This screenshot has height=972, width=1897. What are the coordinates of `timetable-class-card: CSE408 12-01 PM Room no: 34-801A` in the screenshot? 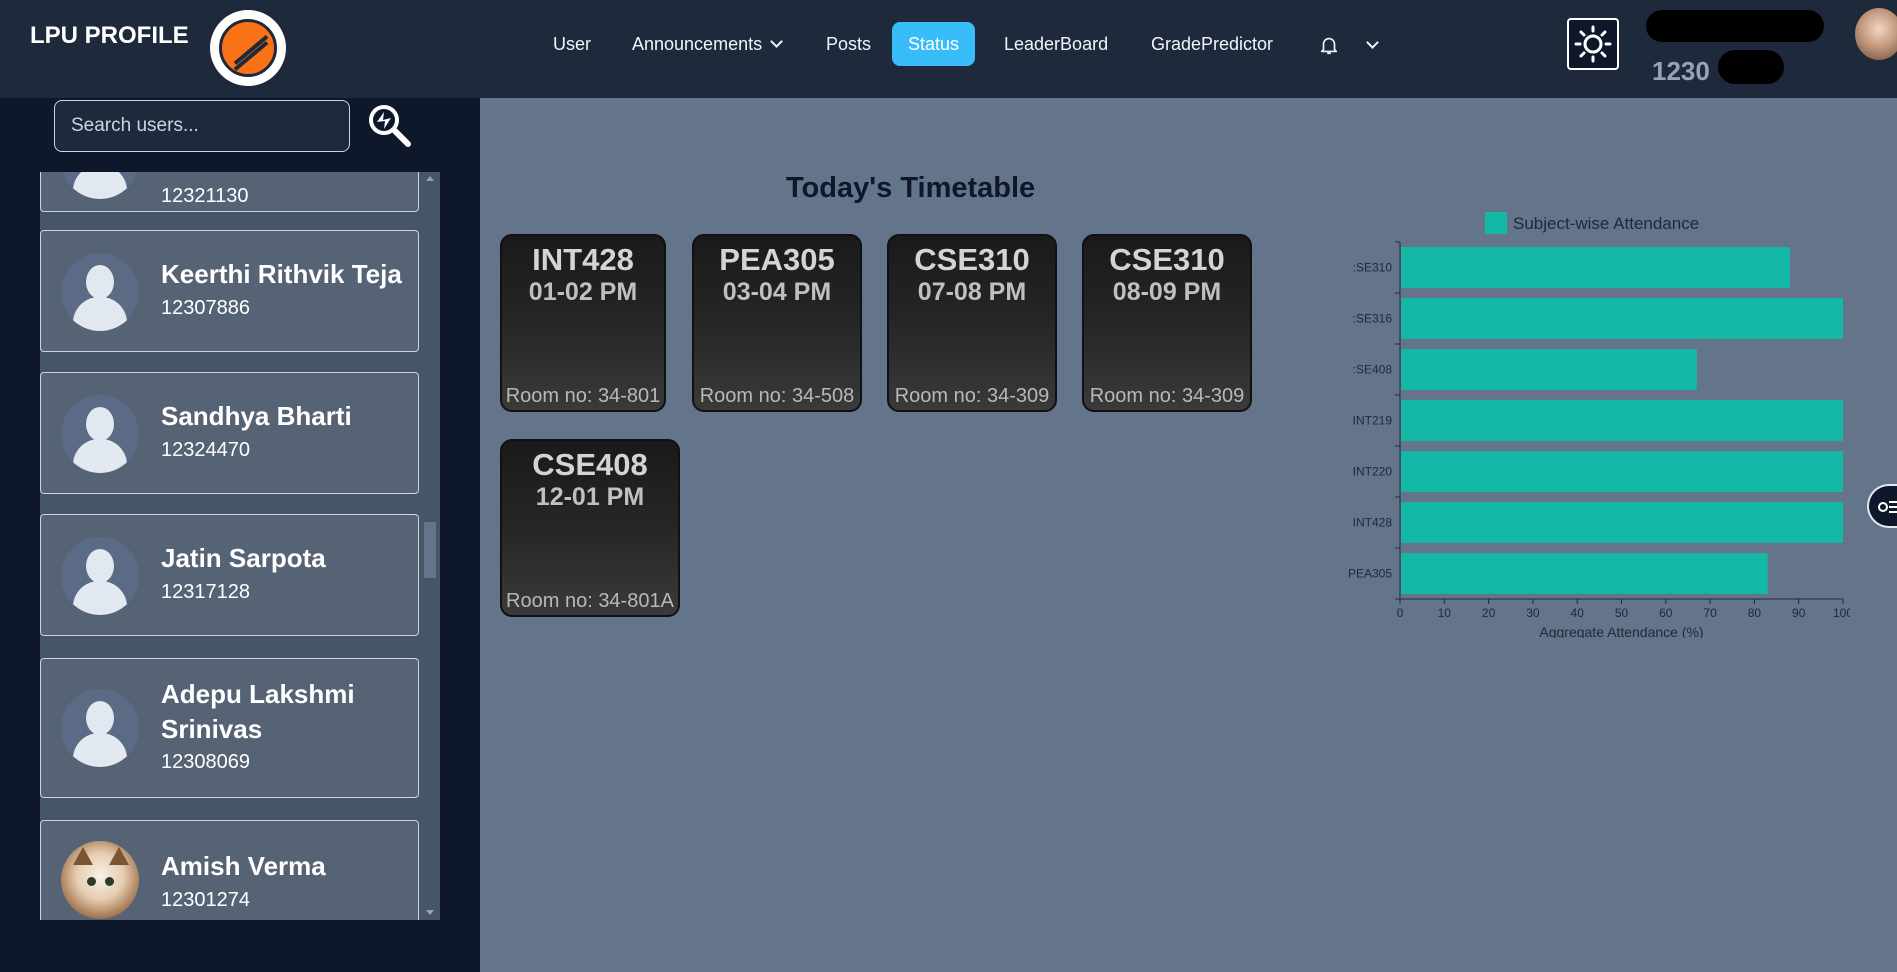 It's located at (590, 528).